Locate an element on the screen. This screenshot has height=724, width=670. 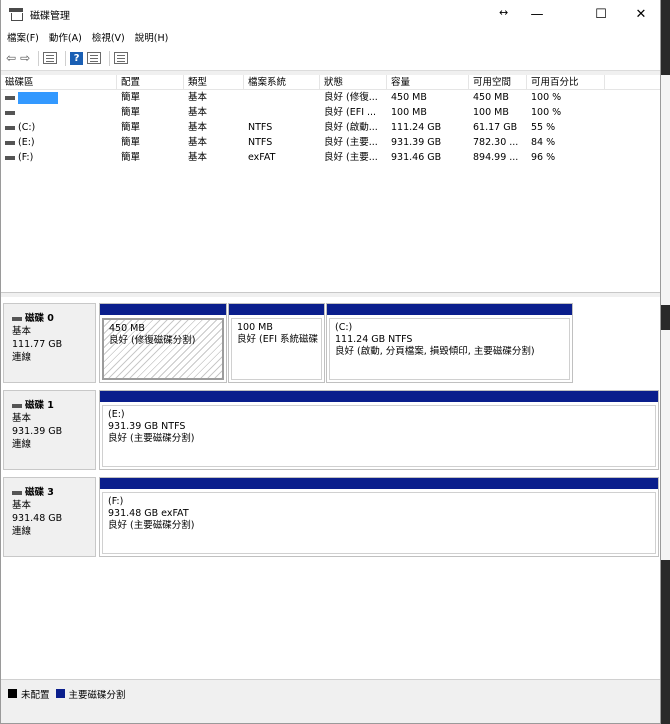
forward-arrow-icon: ⇨ is located at coordinates (25, 58).